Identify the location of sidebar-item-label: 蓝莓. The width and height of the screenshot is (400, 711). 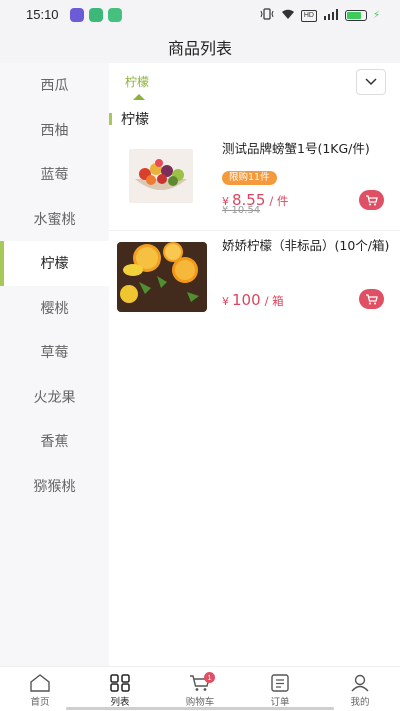
(54, 175).